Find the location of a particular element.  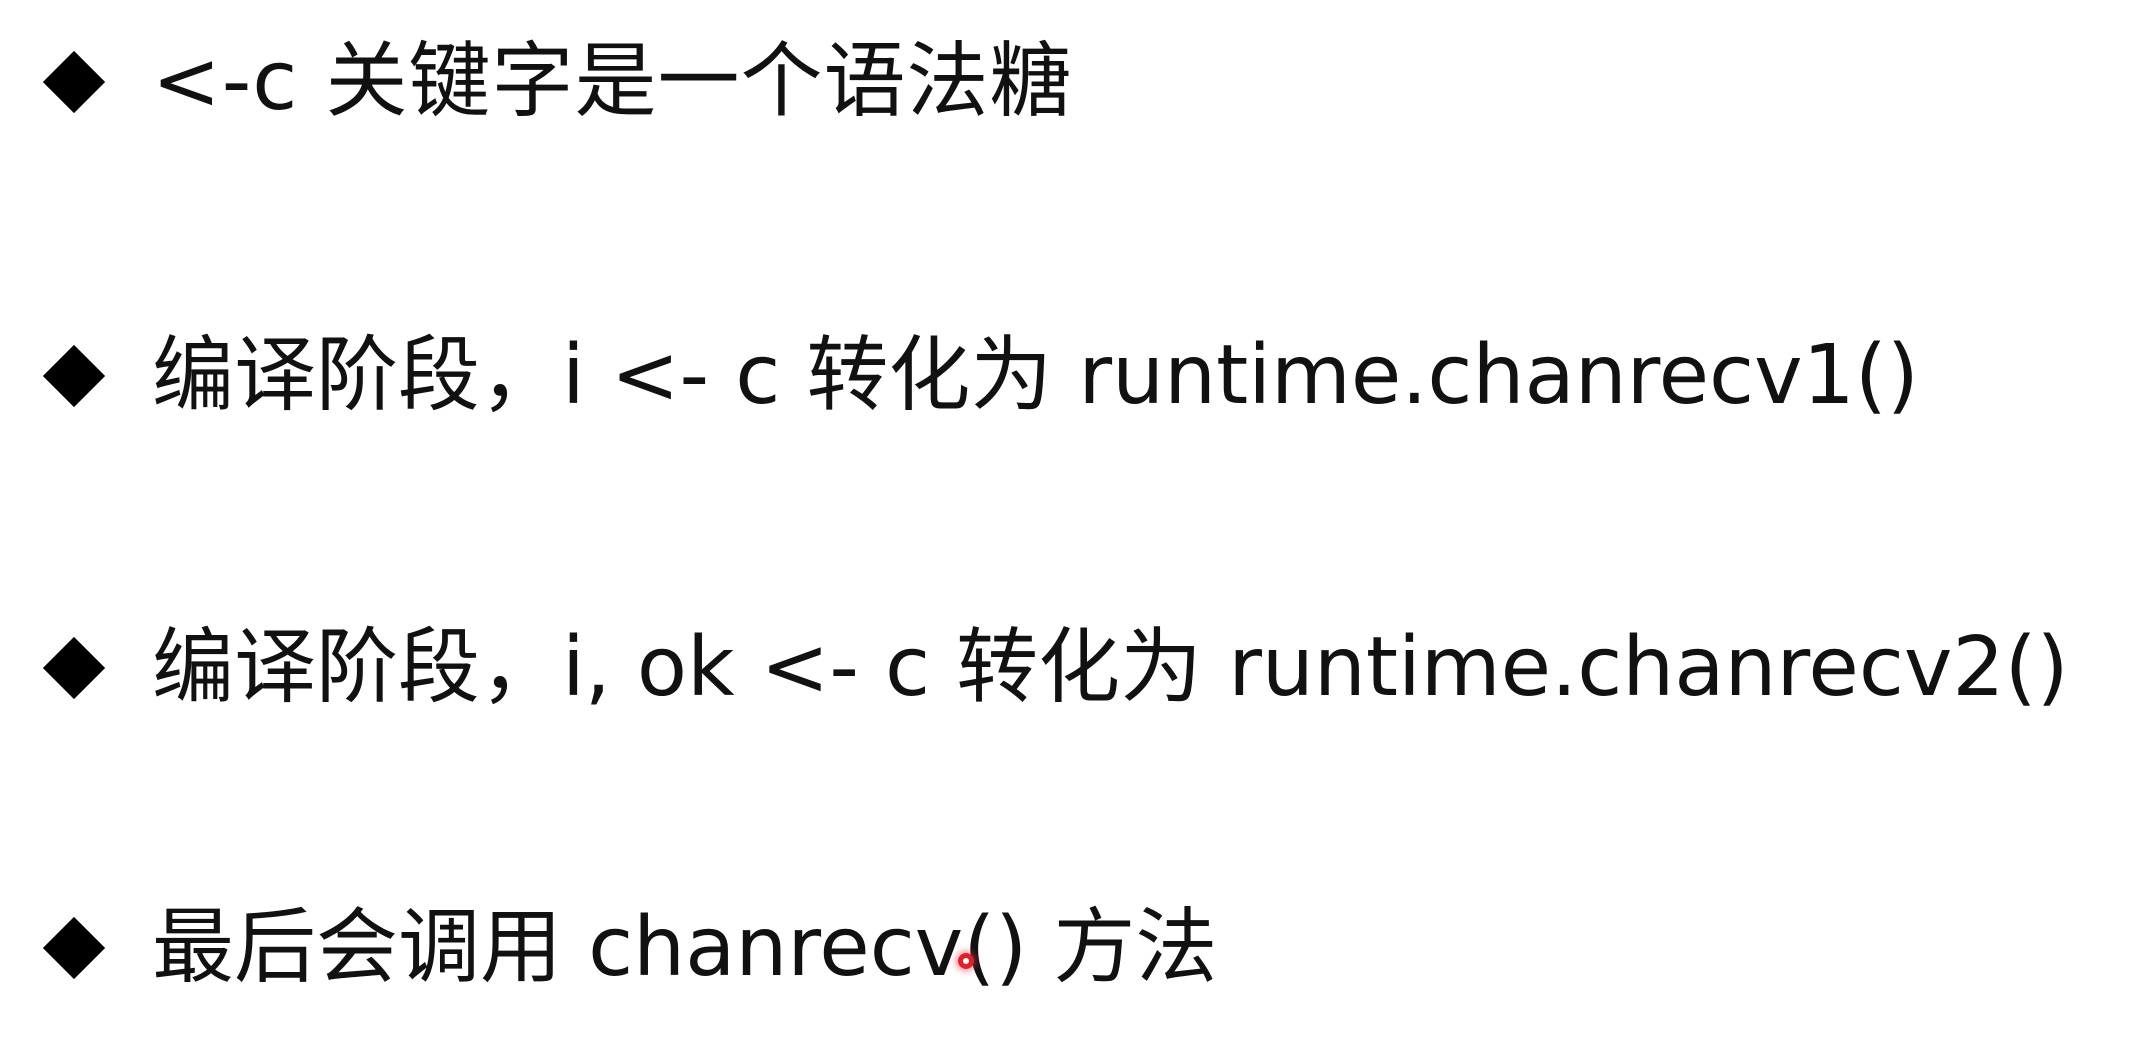

bullet-text: 编译阶段，i <- c 转化为 runtime.chanrecv1() is located at coordinates (1035, 375).